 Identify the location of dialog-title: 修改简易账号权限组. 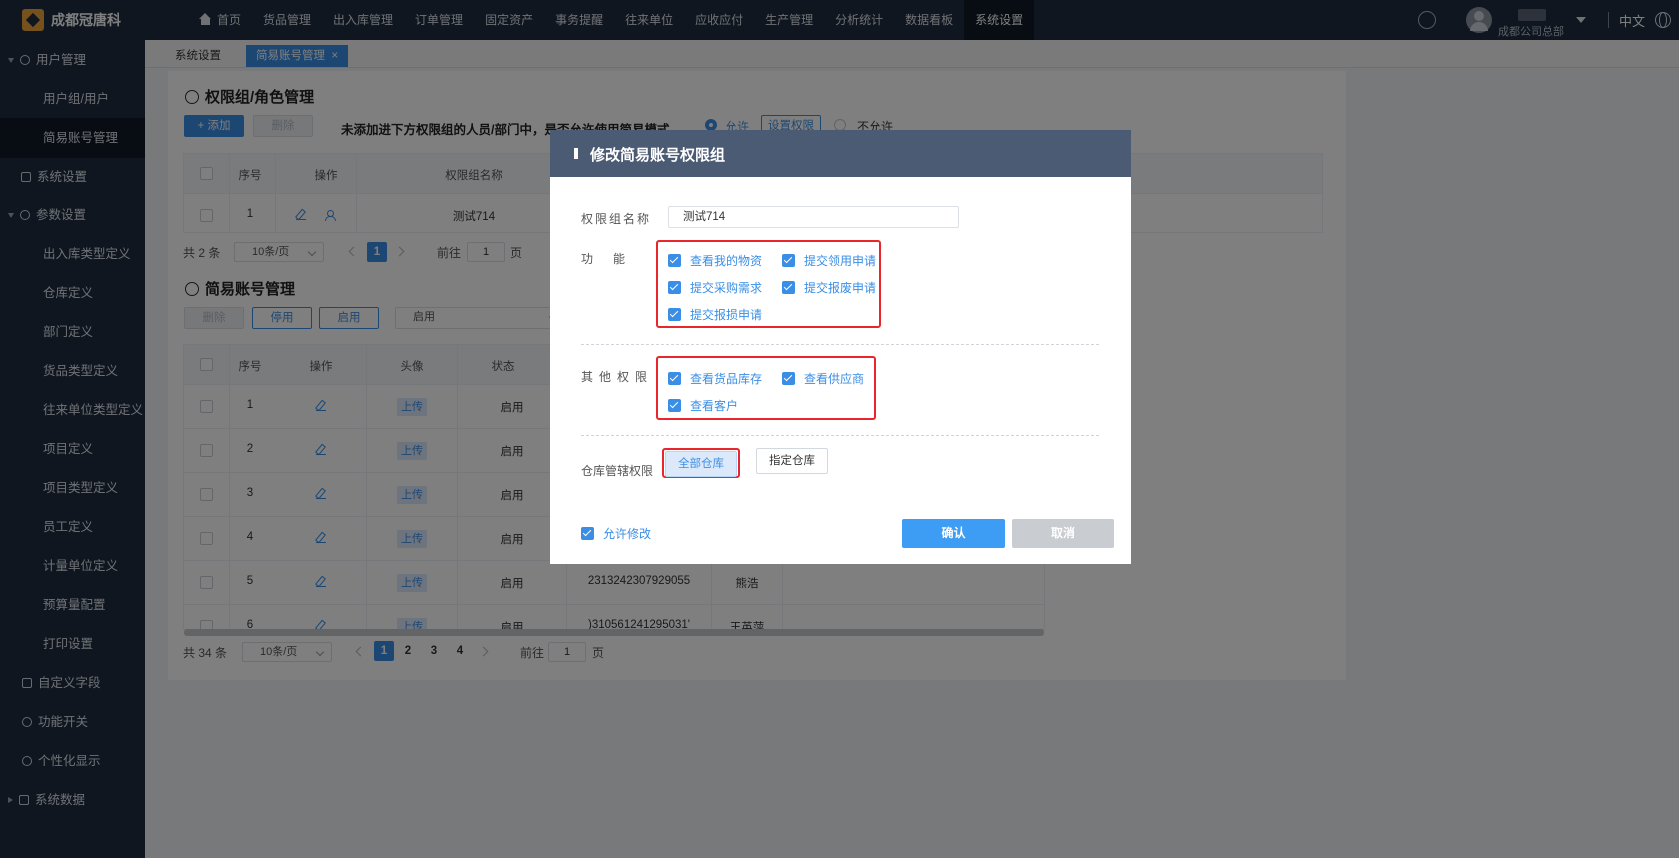
(658, 155).